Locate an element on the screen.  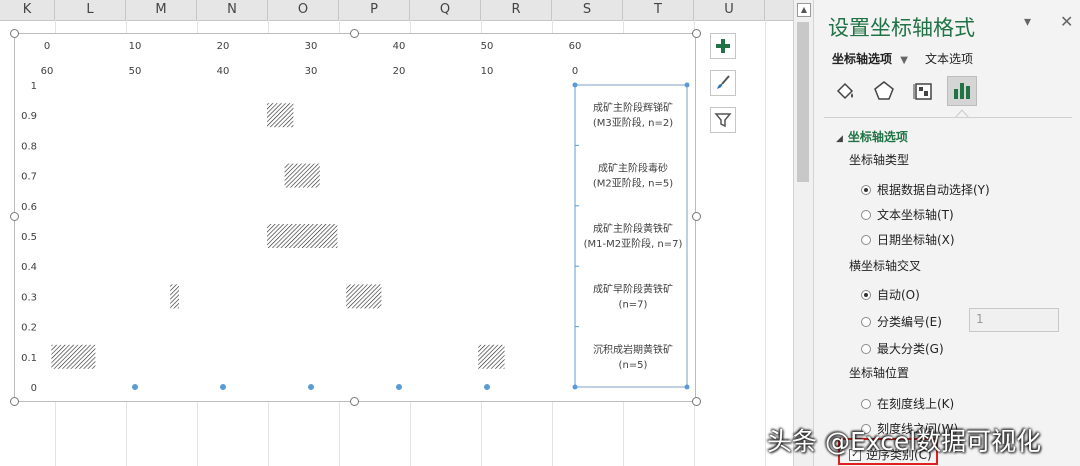
resize-handle-tc is located at coordinates (354, 33).